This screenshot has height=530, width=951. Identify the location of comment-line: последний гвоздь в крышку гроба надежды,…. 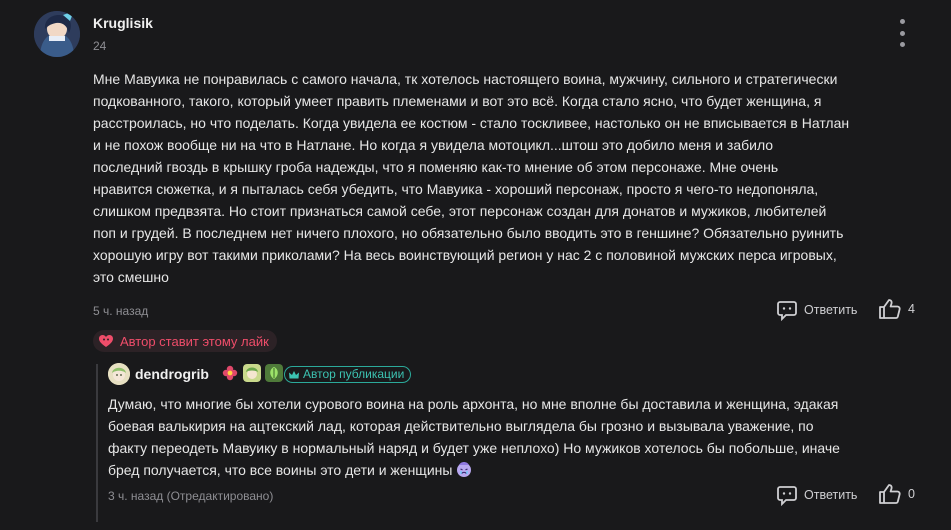
(436, 167).